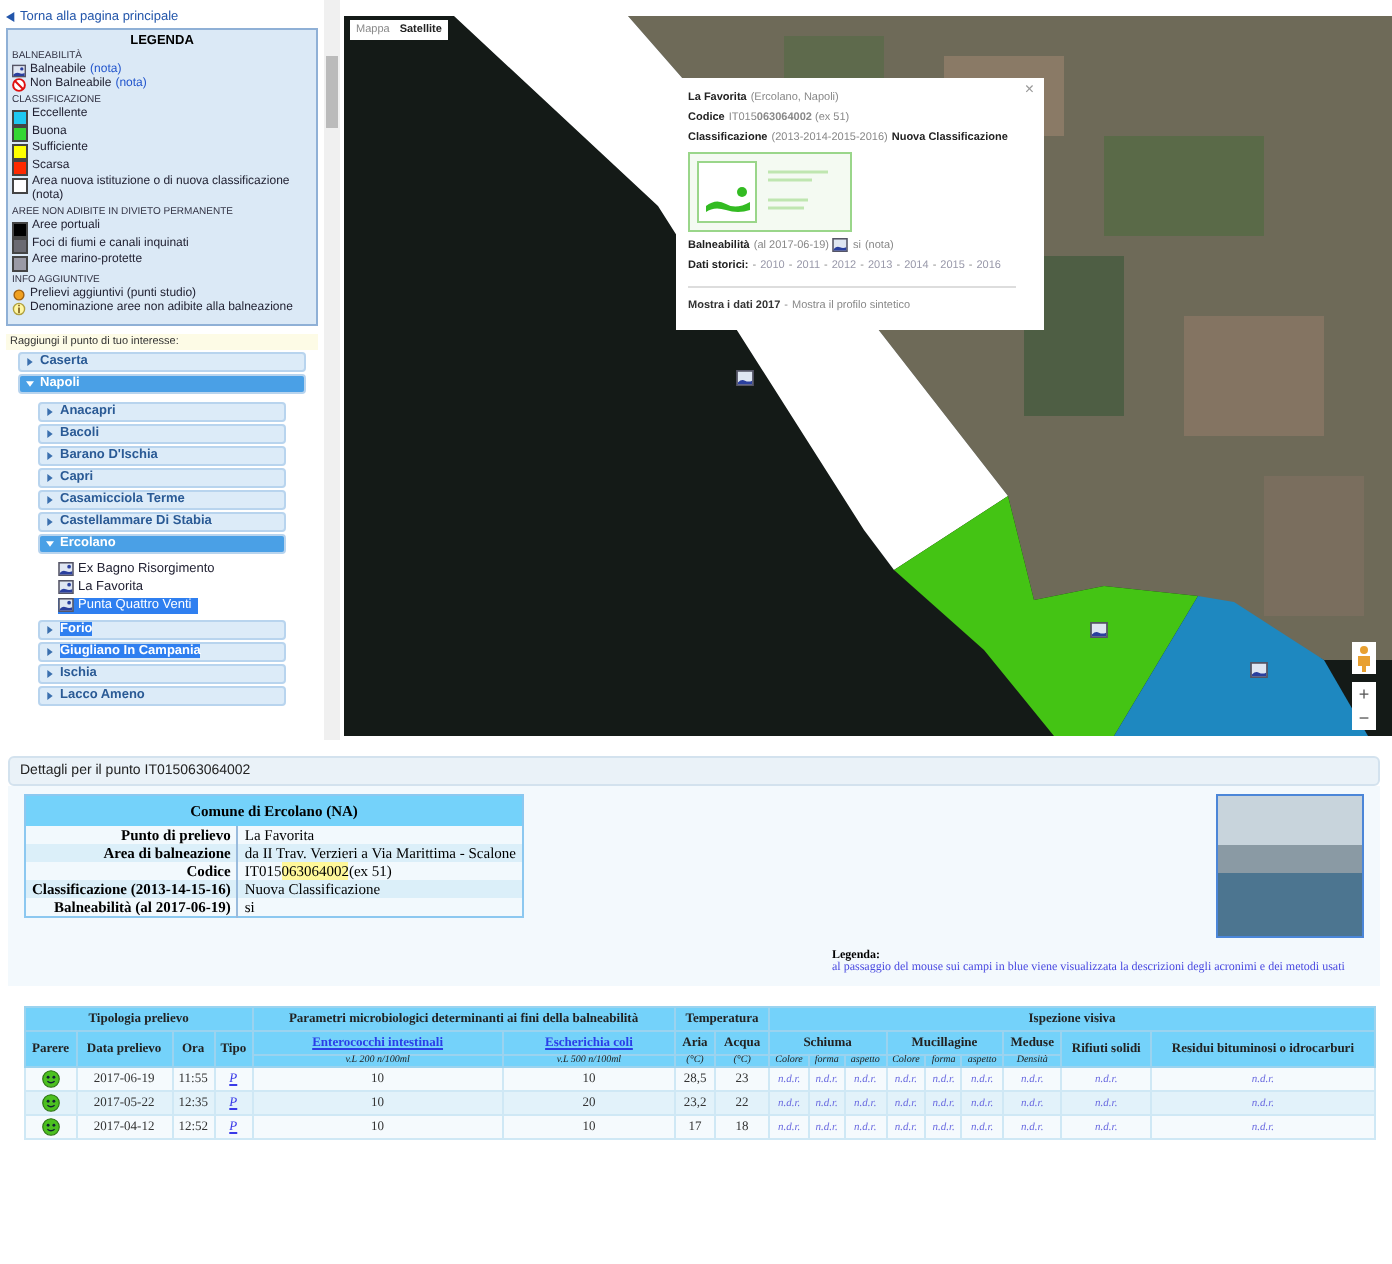 This screenshot has height=1264, width=1392. I want to click on scrollbar, so click(332, 370).